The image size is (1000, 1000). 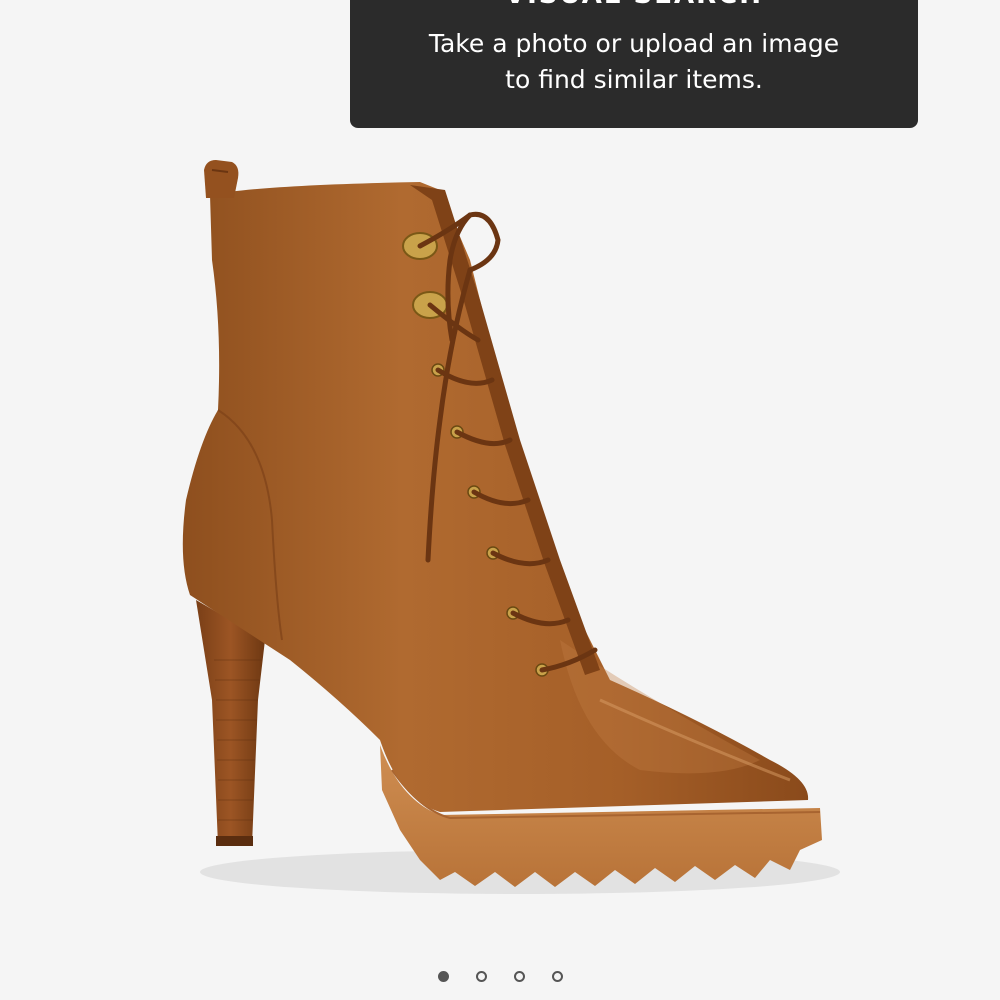 I want to click on tooltip-body-line-2: to find similar items., so click(x=634, y=79).